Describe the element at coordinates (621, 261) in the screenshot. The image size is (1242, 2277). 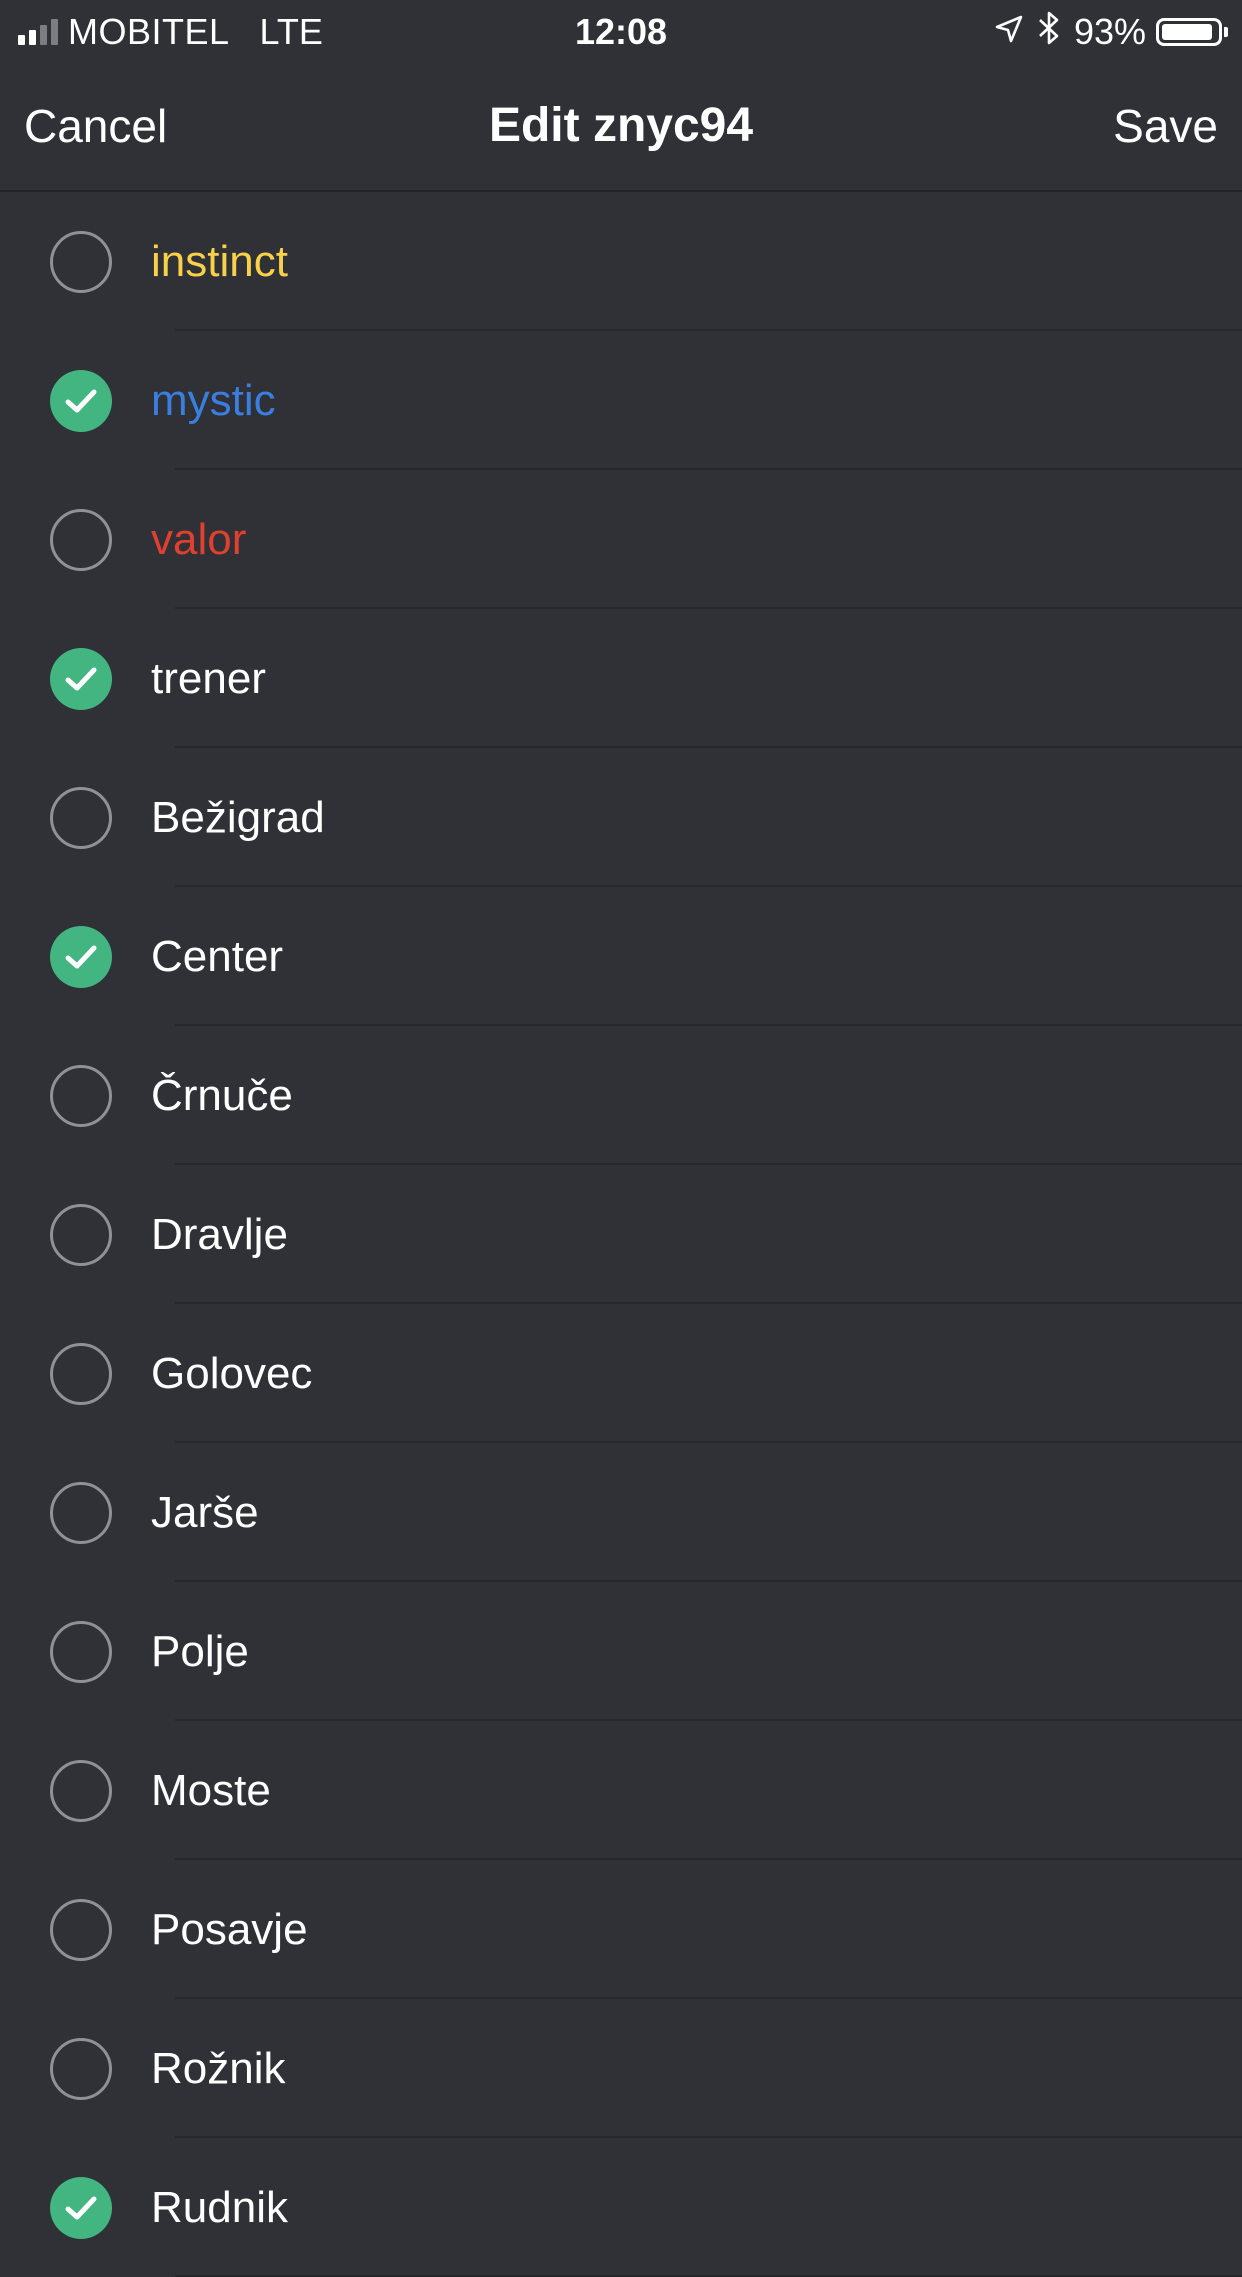
I see `role-row: instinct` at that location.